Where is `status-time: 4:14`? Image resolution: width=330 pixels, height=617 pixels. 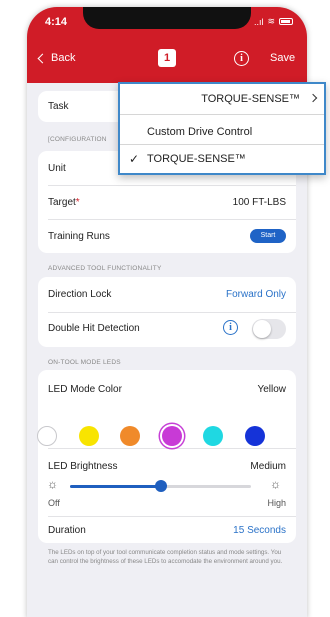 status-time: 4:14 is located at coordinates (56, 22).